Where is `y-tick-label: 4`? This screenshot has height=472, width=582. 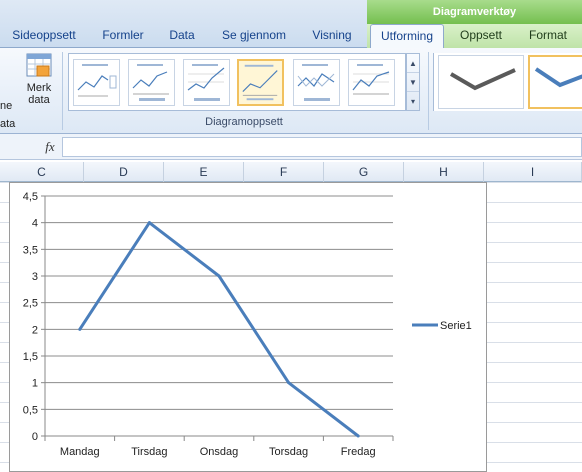
y-tick-label: 4 is located at coordinates (35, 224).